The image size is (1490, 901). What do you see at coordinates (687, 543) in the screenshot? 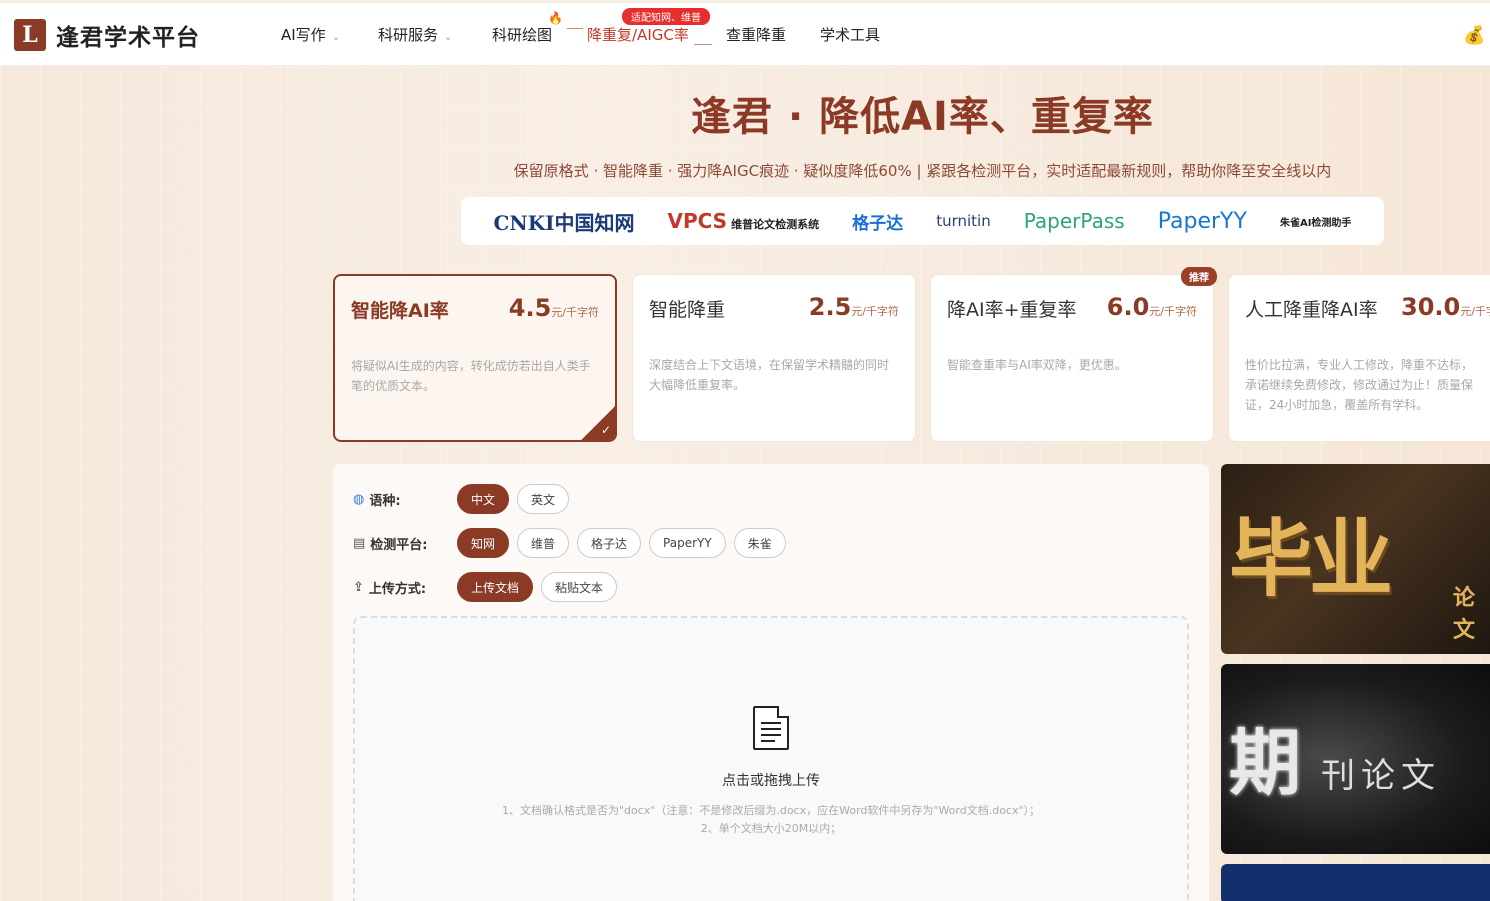
I see `platform-option-paperyy: PaperYY` at bounding box center [687, 543].